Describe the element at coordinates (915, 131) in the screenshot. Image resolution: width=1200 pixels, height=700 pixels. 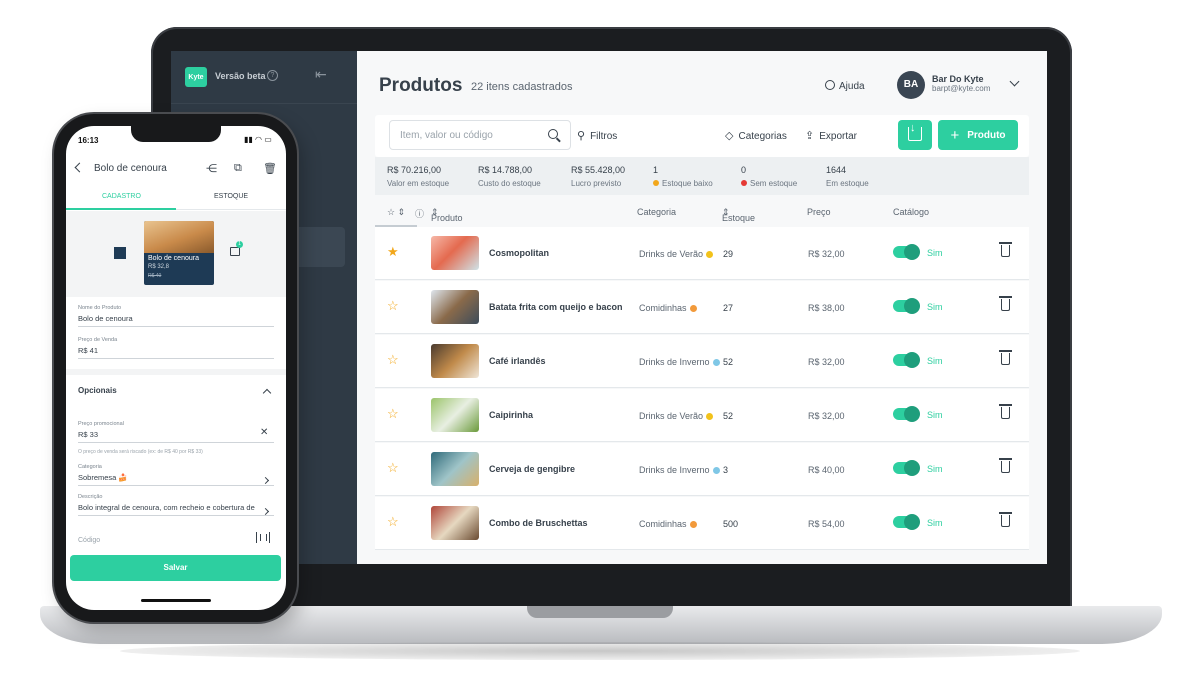
I see `download-icon` at that location.